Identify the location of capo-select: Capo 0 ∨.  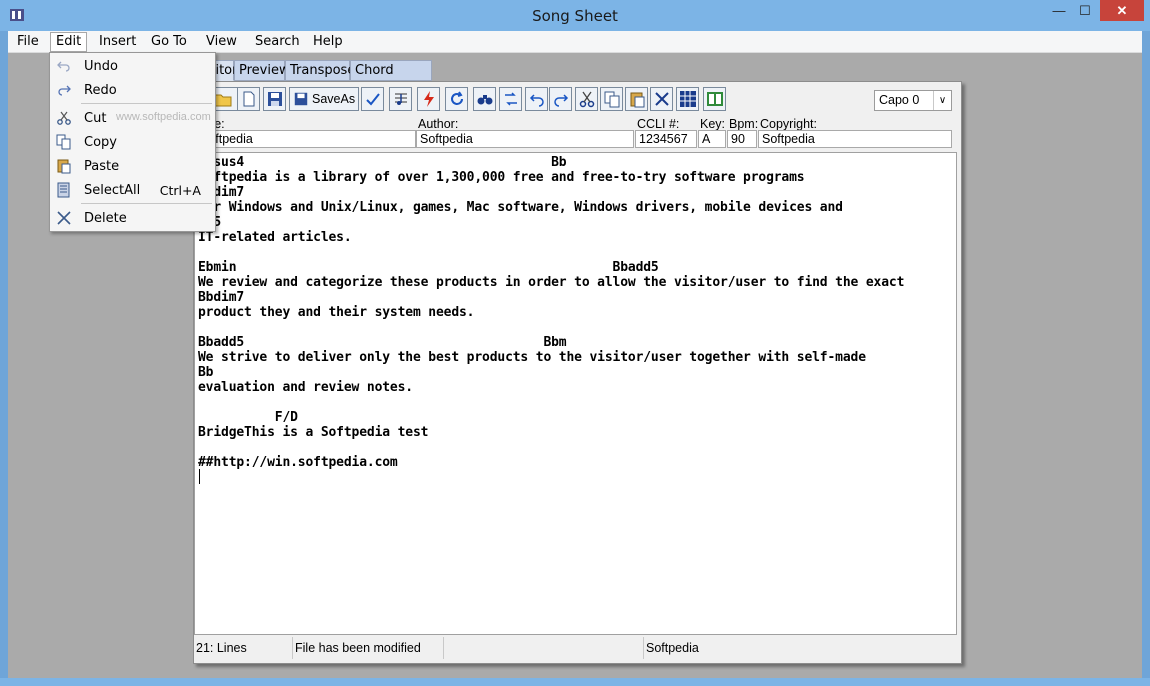
(913, 100).